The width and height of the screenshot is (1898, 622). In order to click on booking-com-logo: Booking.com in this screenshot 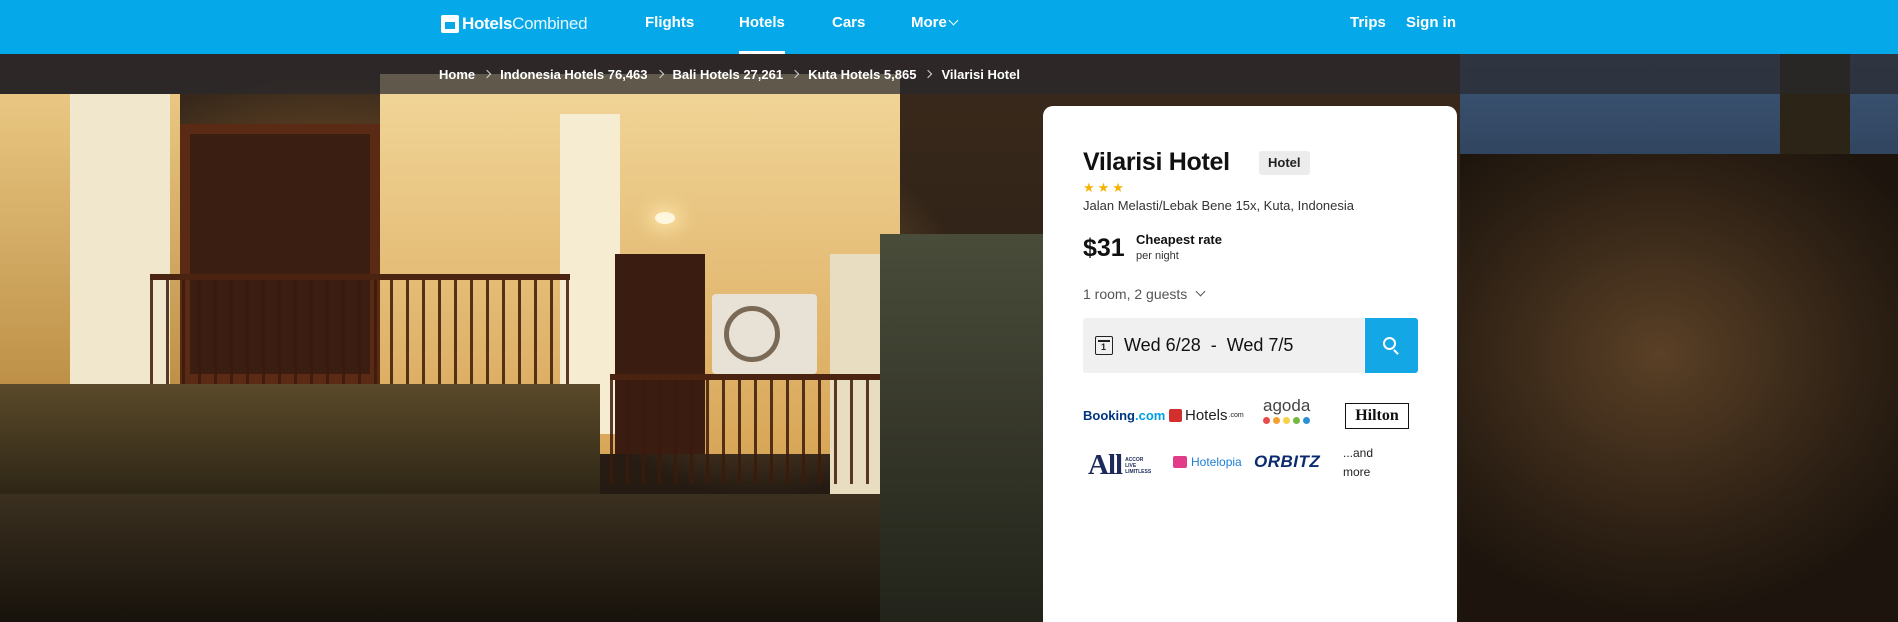, I will do `click(1124, 415)`.